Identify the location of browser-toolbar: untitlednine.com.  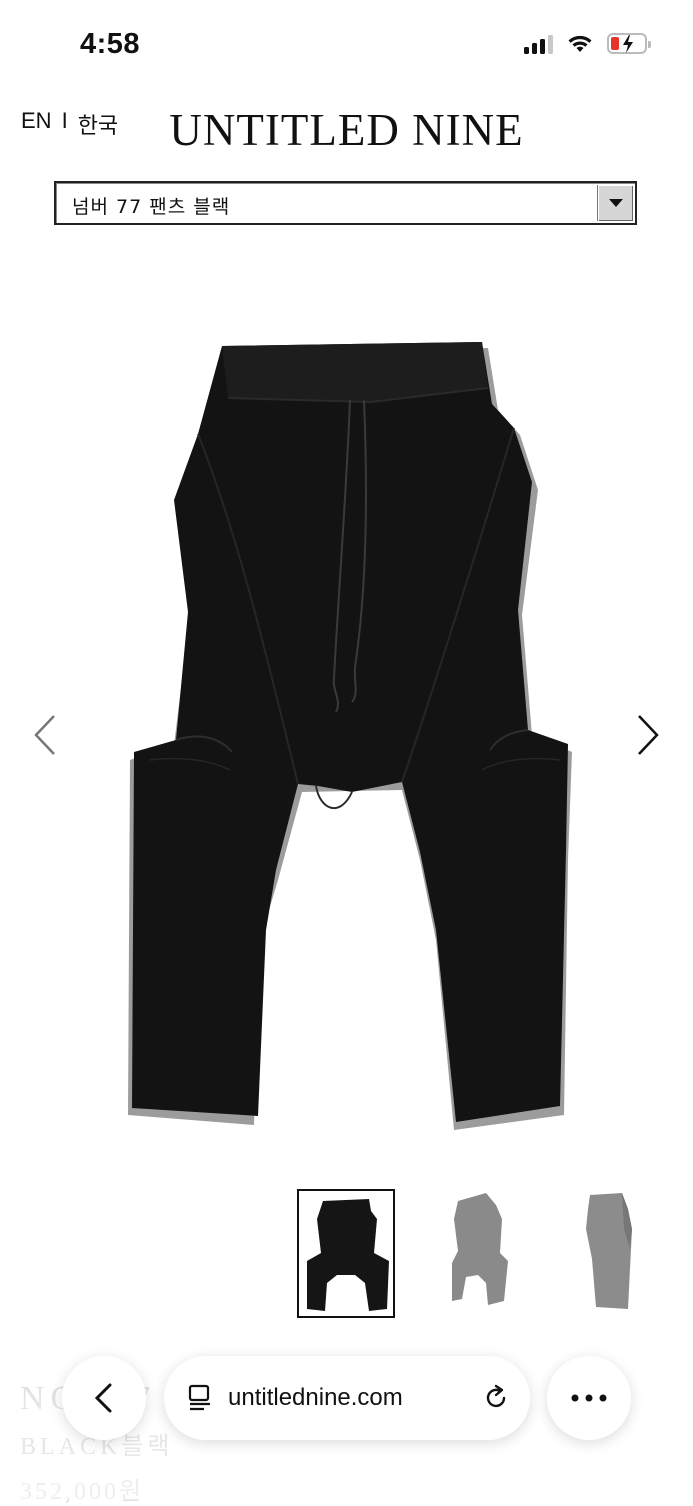
(346, 1400).